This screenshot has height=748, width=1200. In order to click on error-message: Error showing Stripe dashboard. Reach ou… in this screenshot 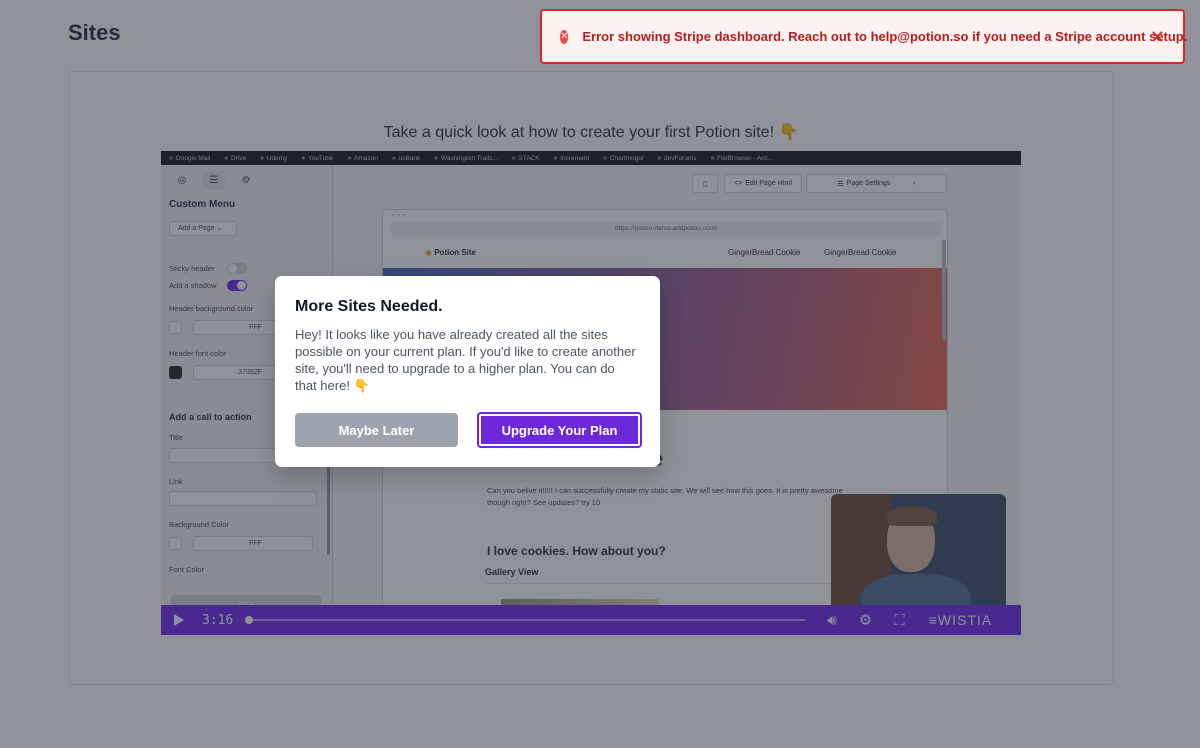, I will do `click(885, 36)`.